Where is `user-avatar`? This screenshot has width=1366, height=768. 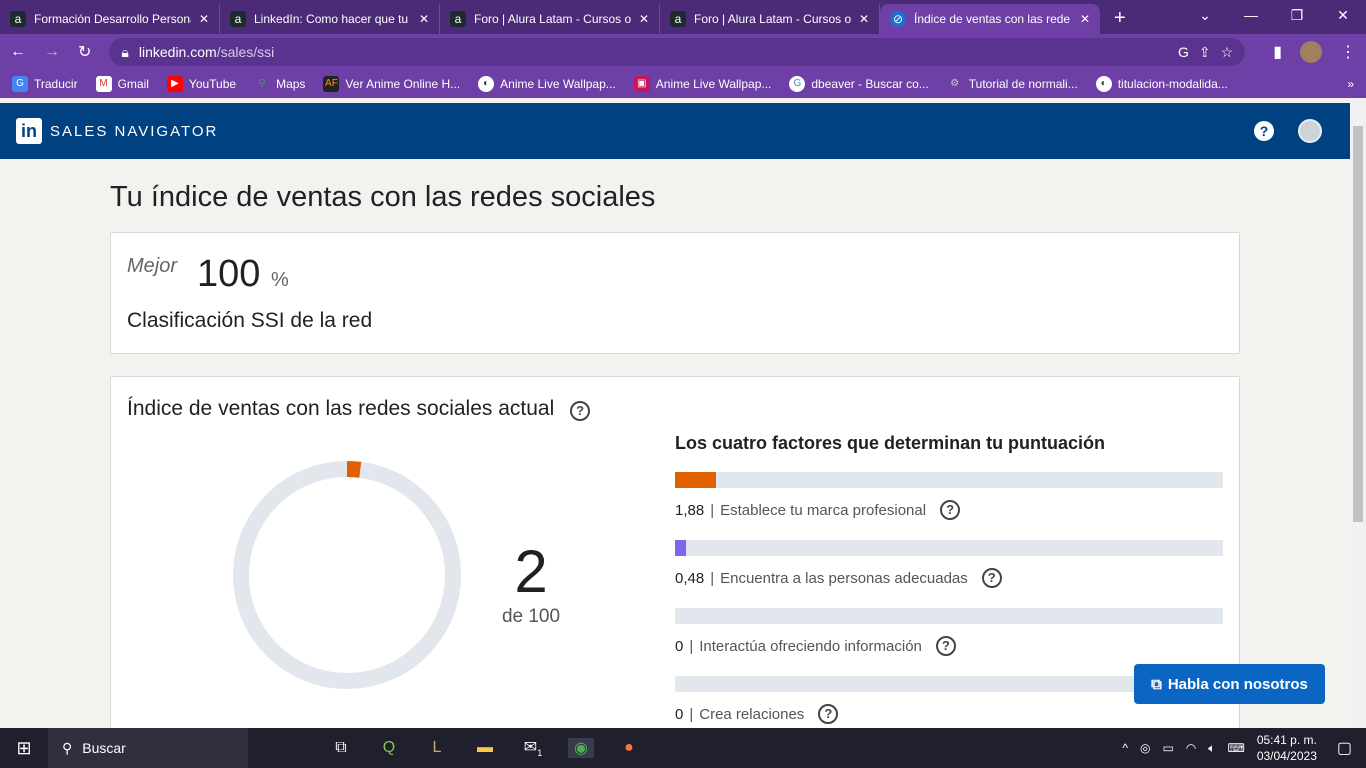
user-avatar is located at coordinates (1310, 131).